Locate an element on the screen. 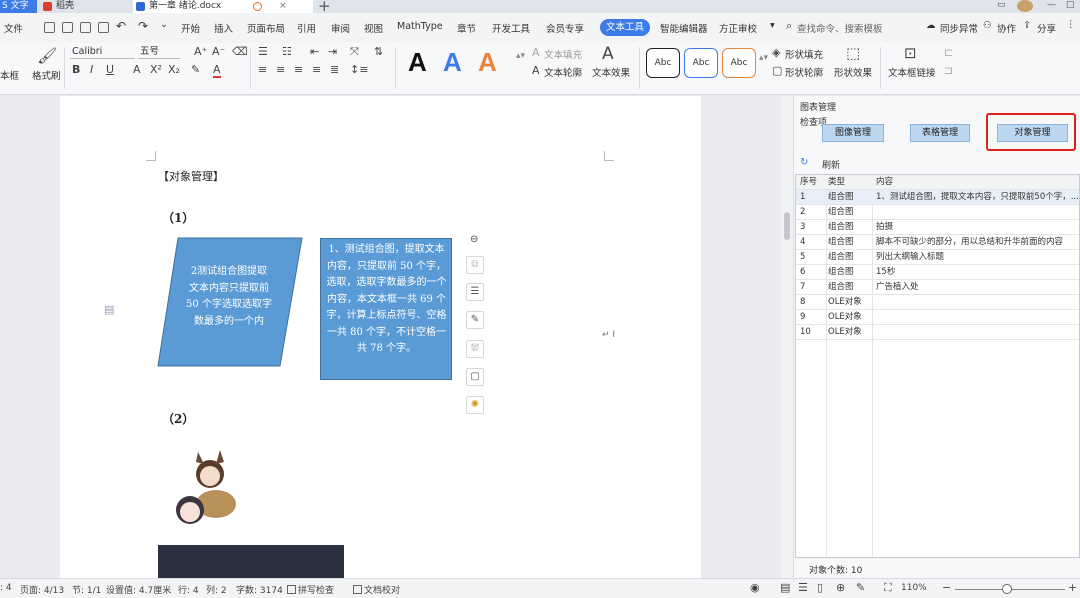  superscript-icon: X² is located at coordinates (156, 69).